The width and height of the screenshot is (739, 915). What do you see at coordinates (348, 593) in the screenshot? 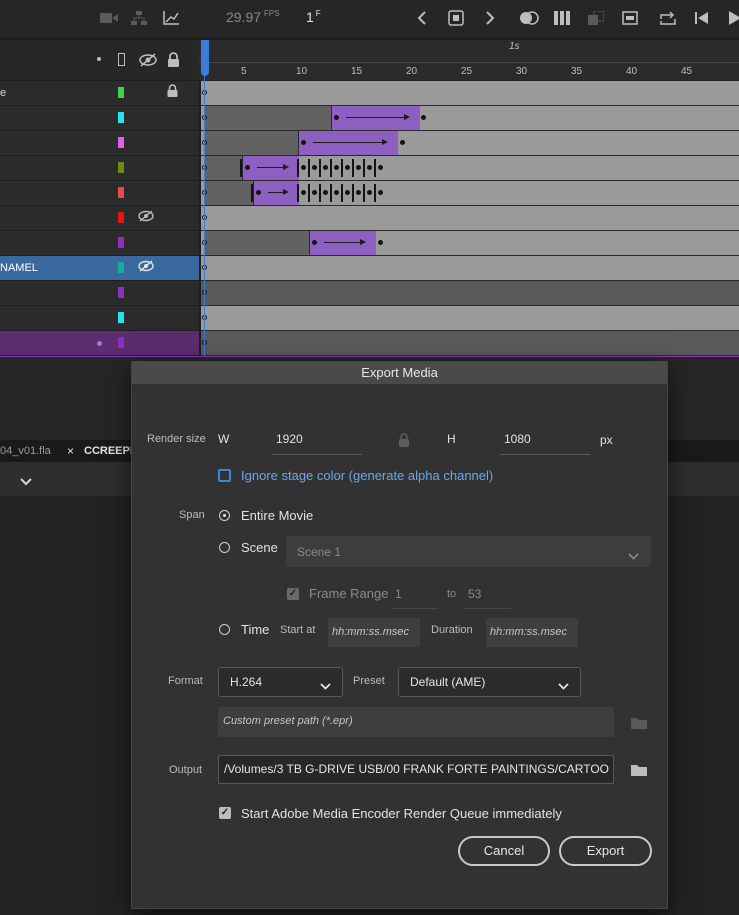
I see `frame-range-label: Frame Range` at bounding box center [348, 593].